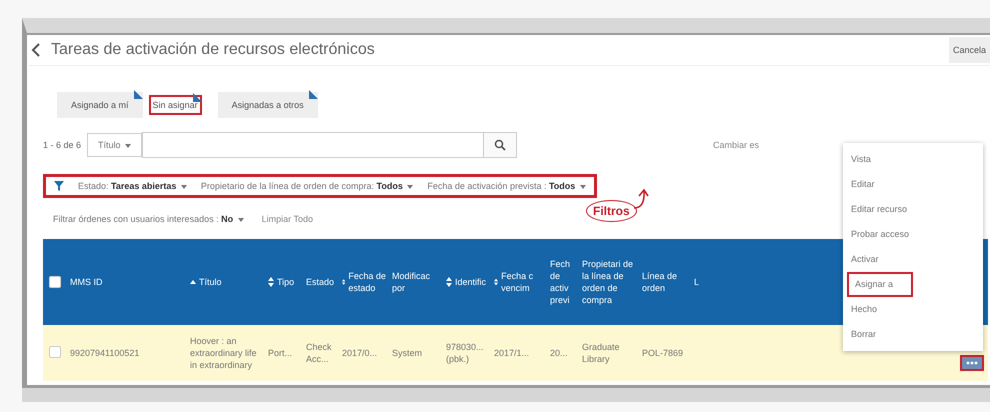  Describe the element at coordinates (55, 352) in the screenshot. I see `row-checkbox` at that location.